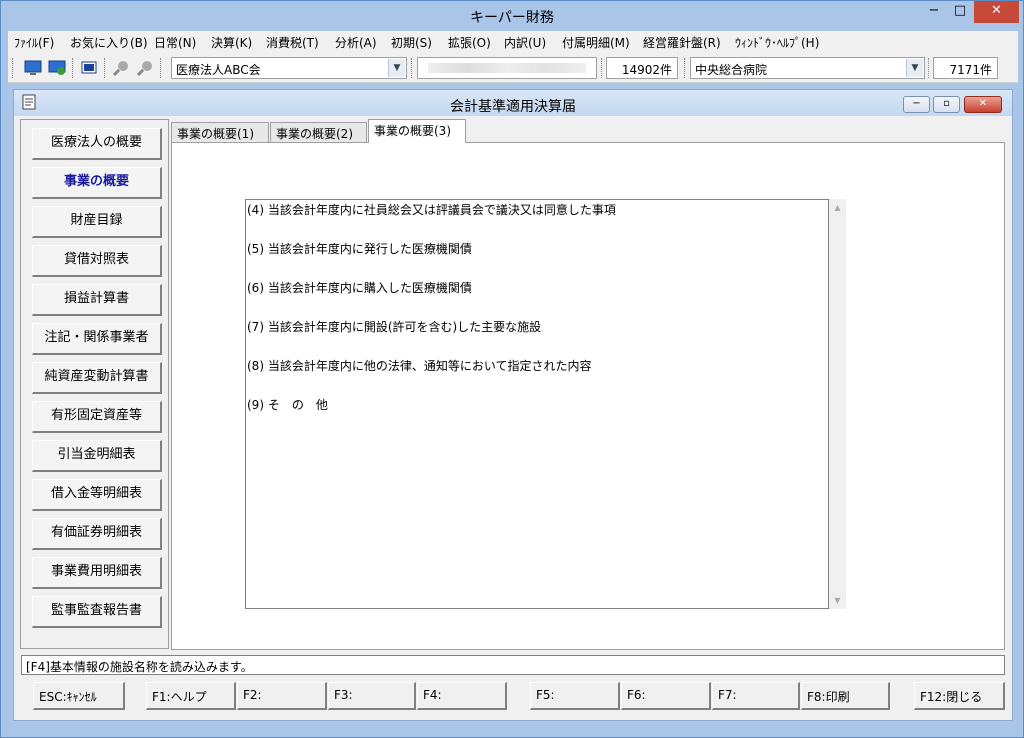 The width and height of the screenshot is (1024, 738). Describe the element at coordinates (596, 42) in the screenshot. I see `menu-attached-details: 付属明細(M)` at that location.